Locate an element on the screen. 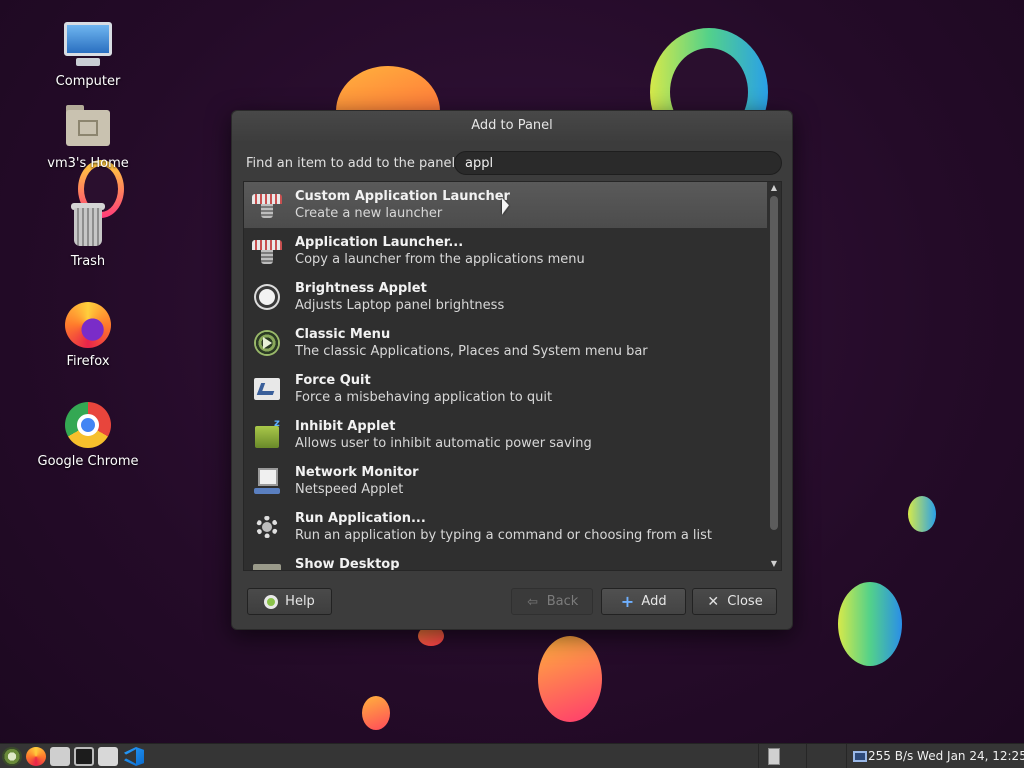 This screenshot has height=768, width=1024. item-name: Inhibit Applet is located at coordinates (345, 426).